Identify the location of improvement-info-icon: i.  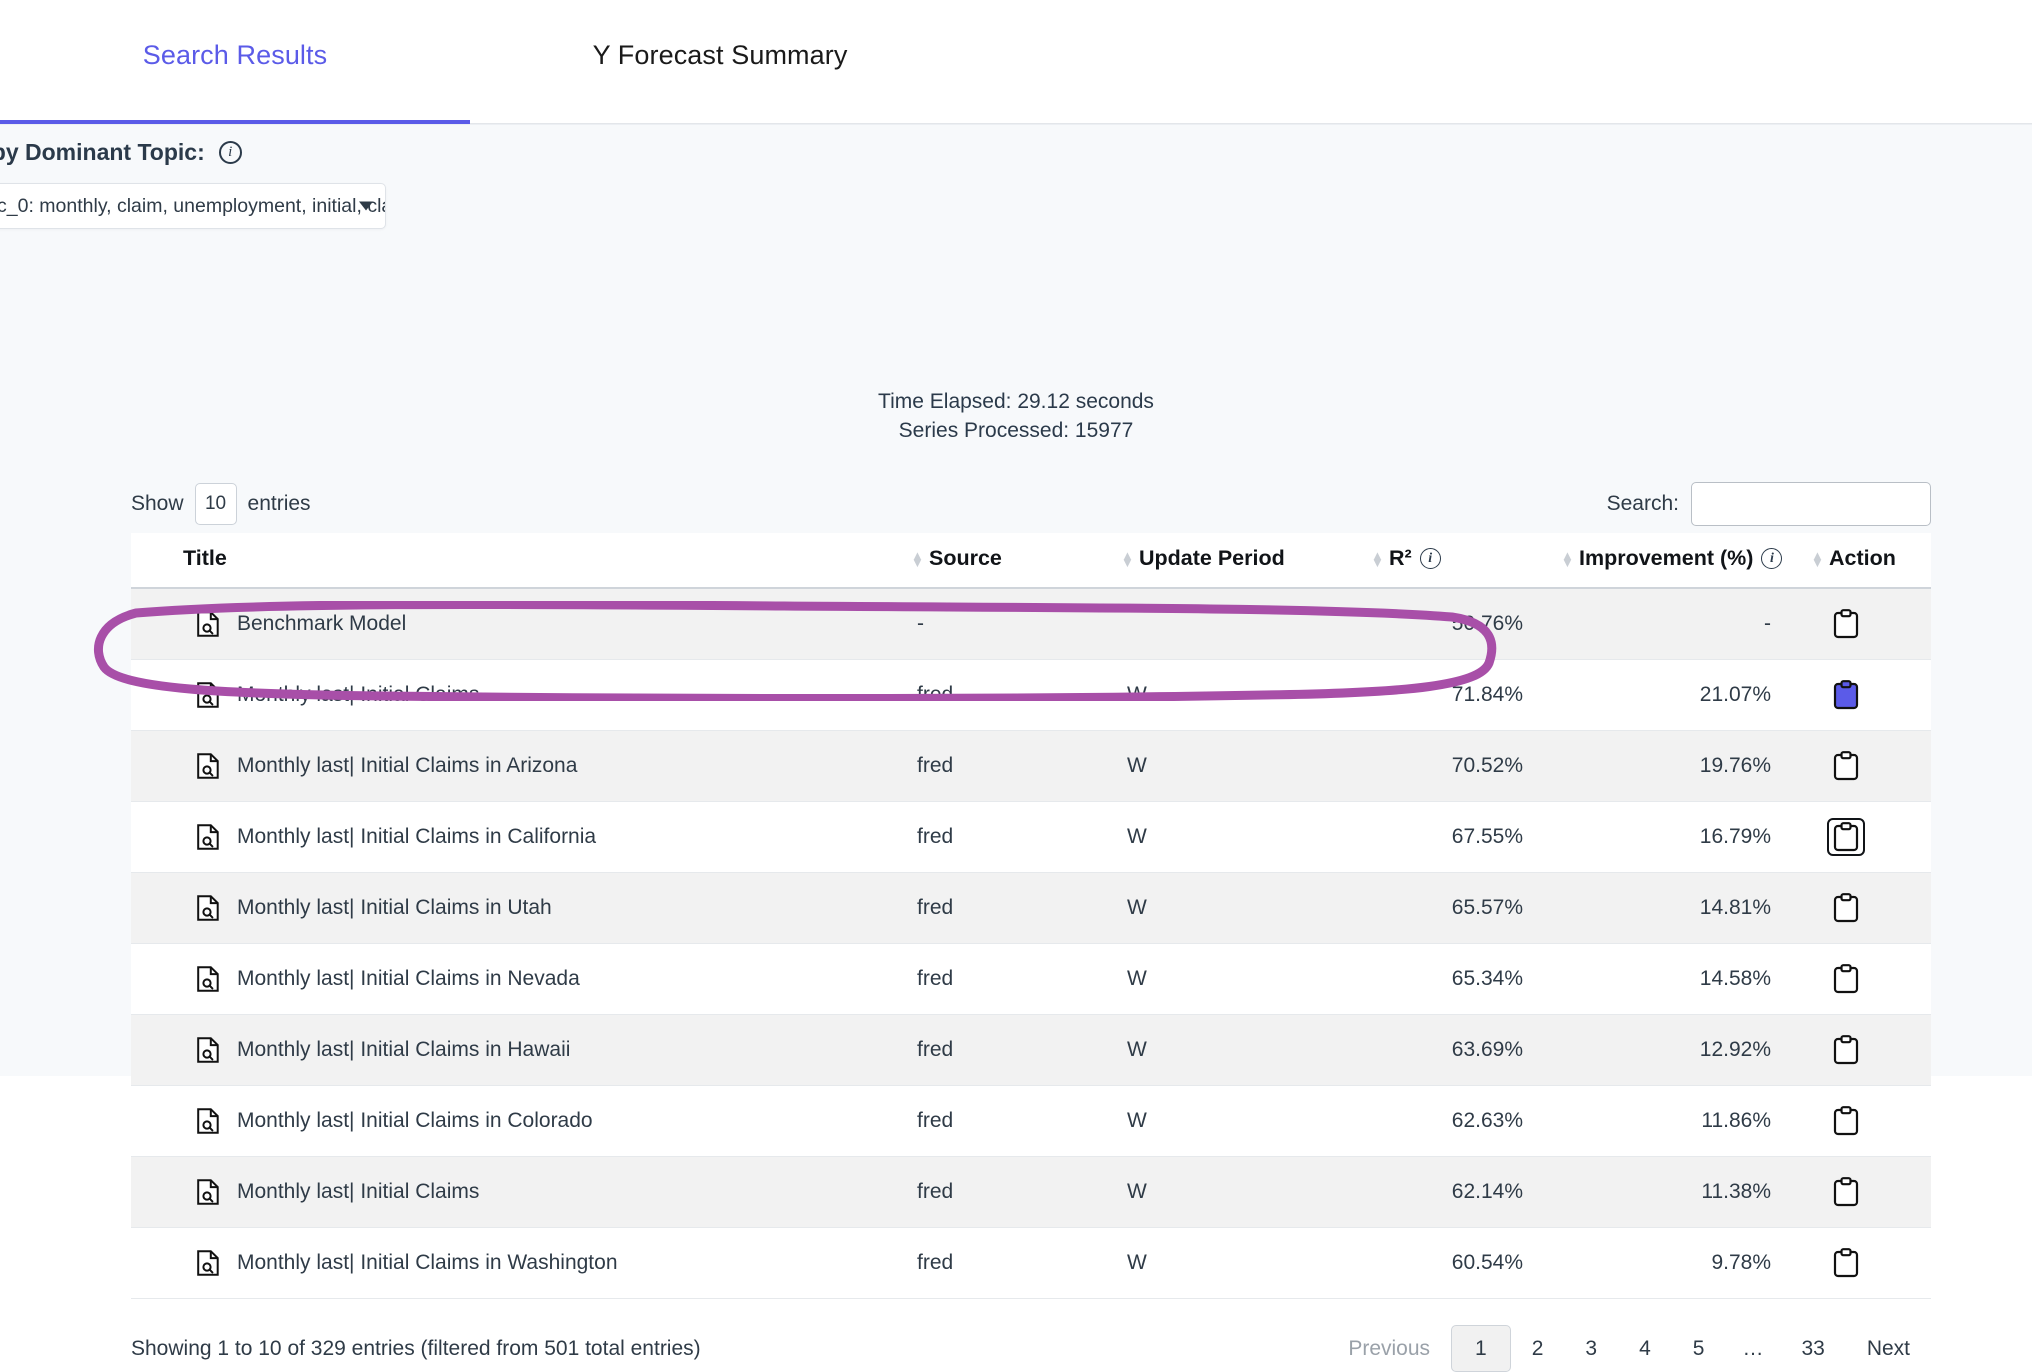
(1772, 558).